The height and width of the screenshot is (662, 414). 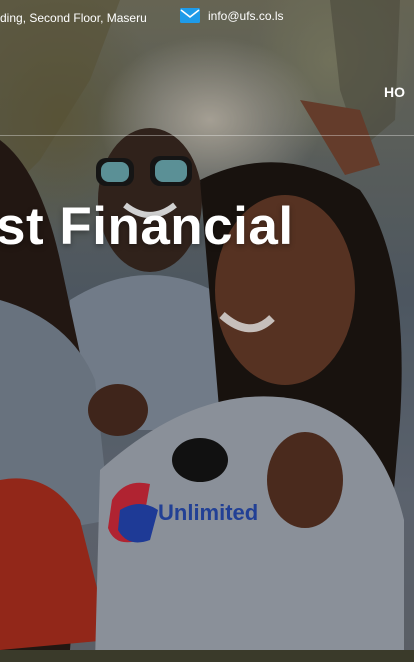 I want to click on hero-headline: st Financial, so click(x=147, y=226).